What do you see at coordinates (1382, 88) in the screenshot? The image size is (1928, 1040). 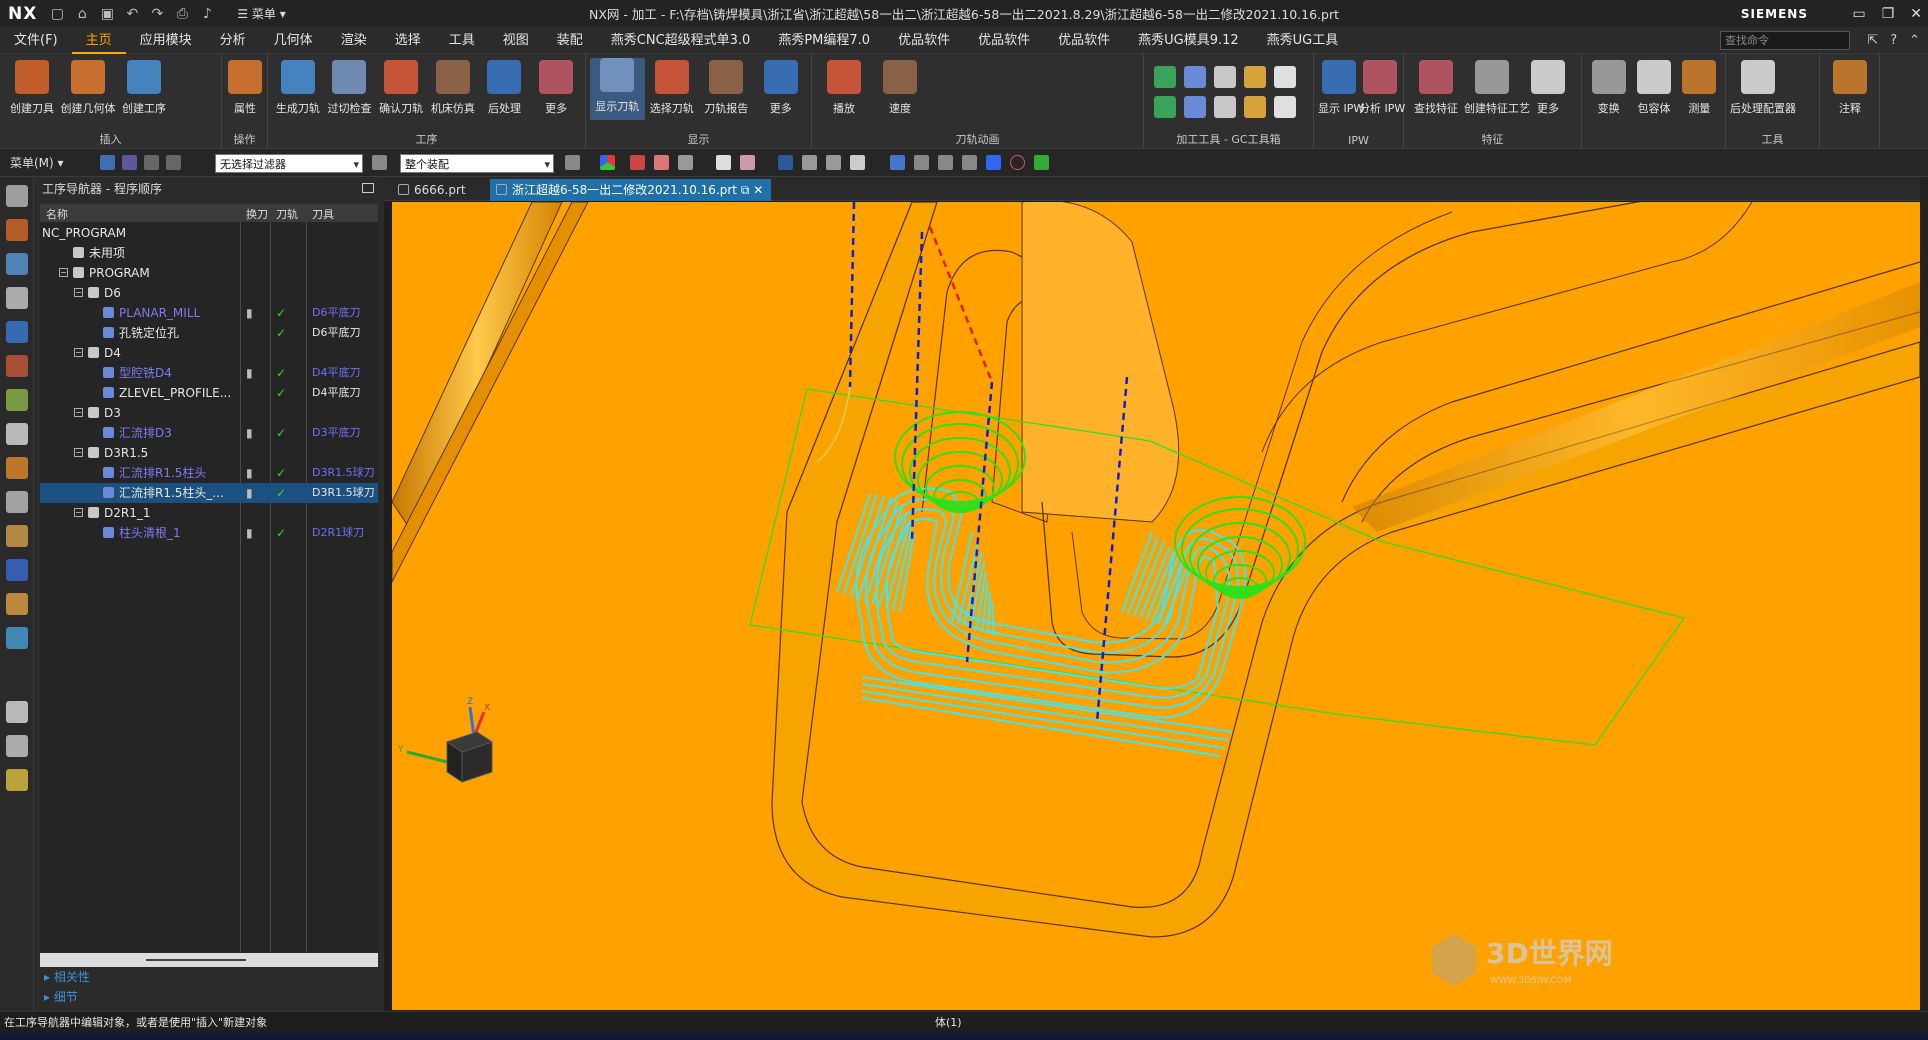 I see `ribbon-button: 分析 IPW` at bounding box center [1382, 88].